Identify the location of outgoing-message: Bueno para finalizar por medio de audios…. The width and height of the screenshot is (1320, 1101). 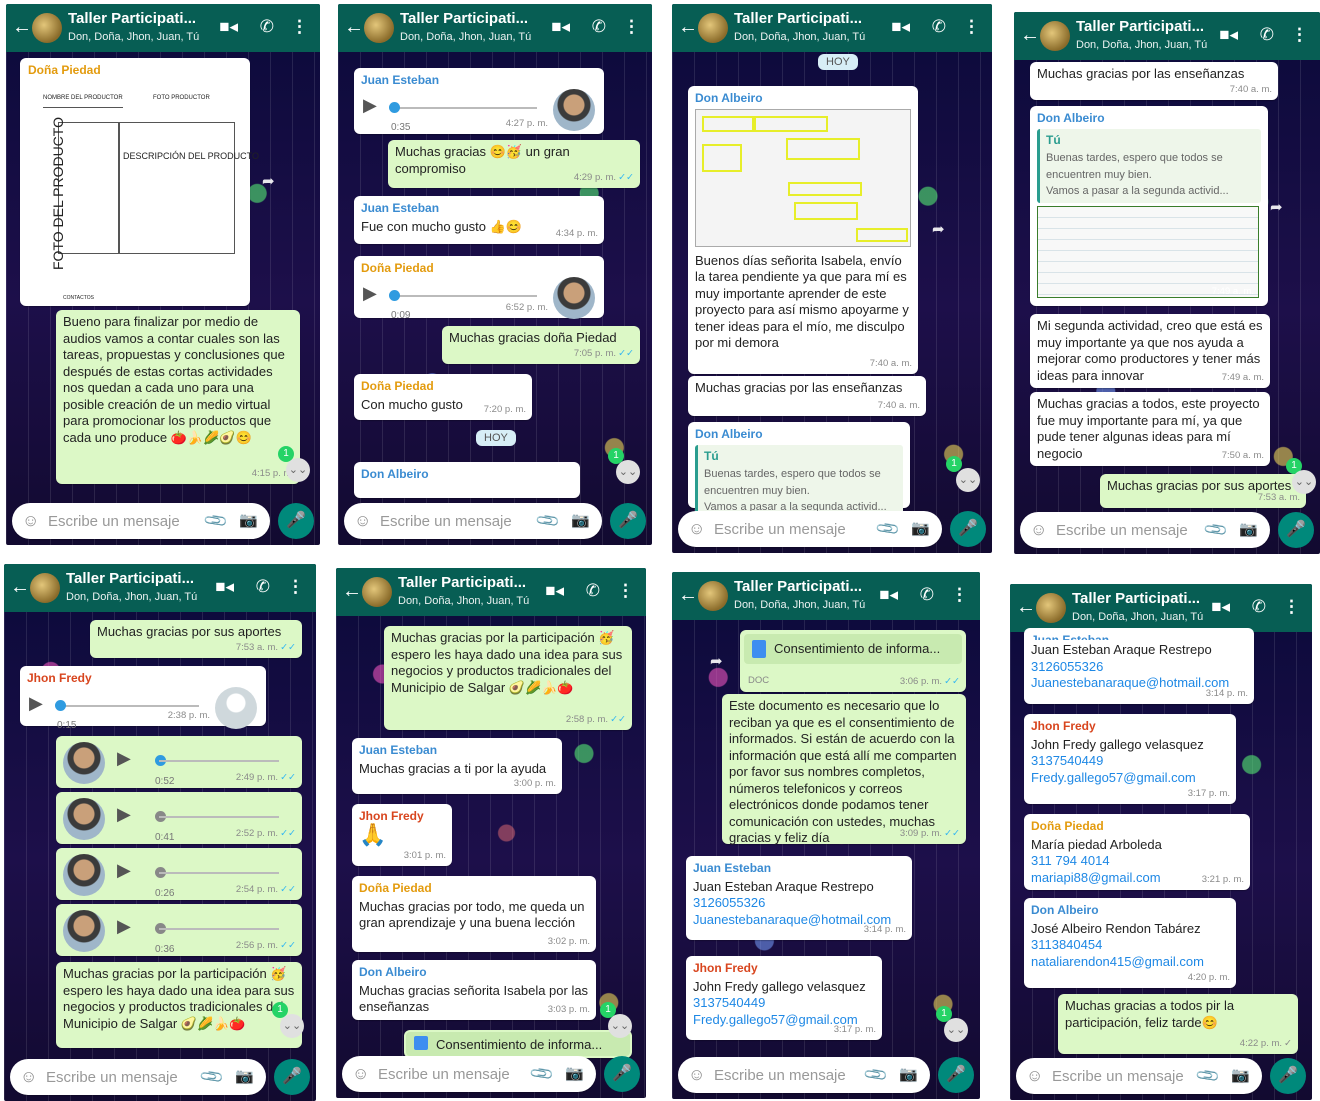
(178, 397).